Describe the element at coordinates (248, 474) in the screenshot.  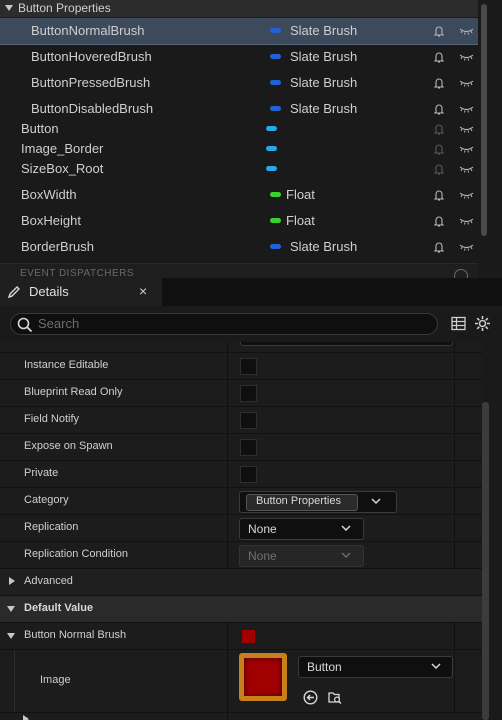
I see `private-checkbox` at that location.